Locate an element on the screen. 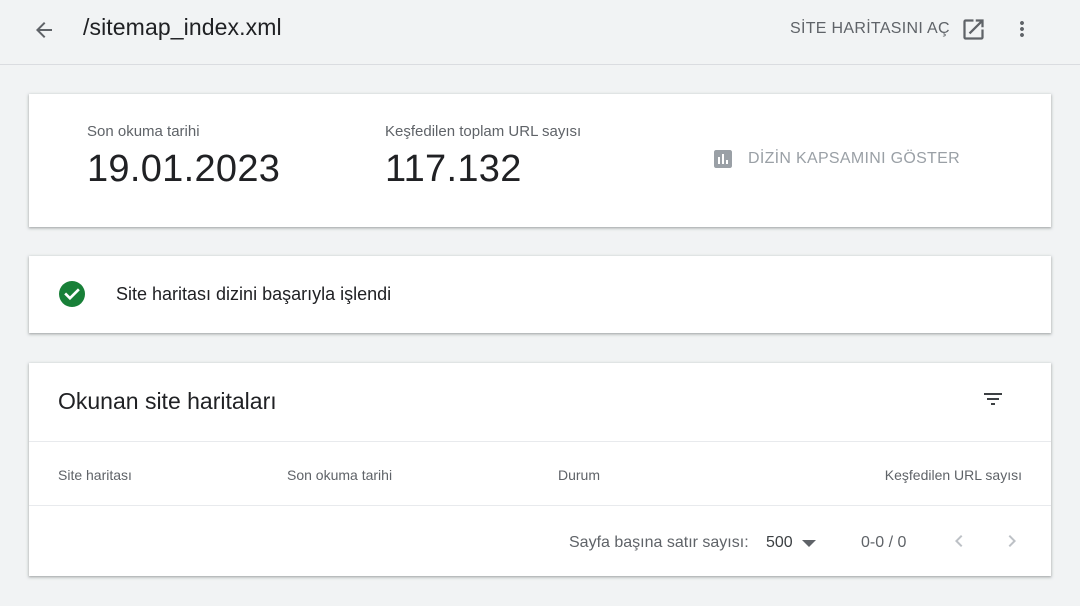 Image resolution: width=1080 pixels, height=606 pixels. last-read-stat: Son okuma tarihi 19.01.2023 is located at coordinates (183, 157).